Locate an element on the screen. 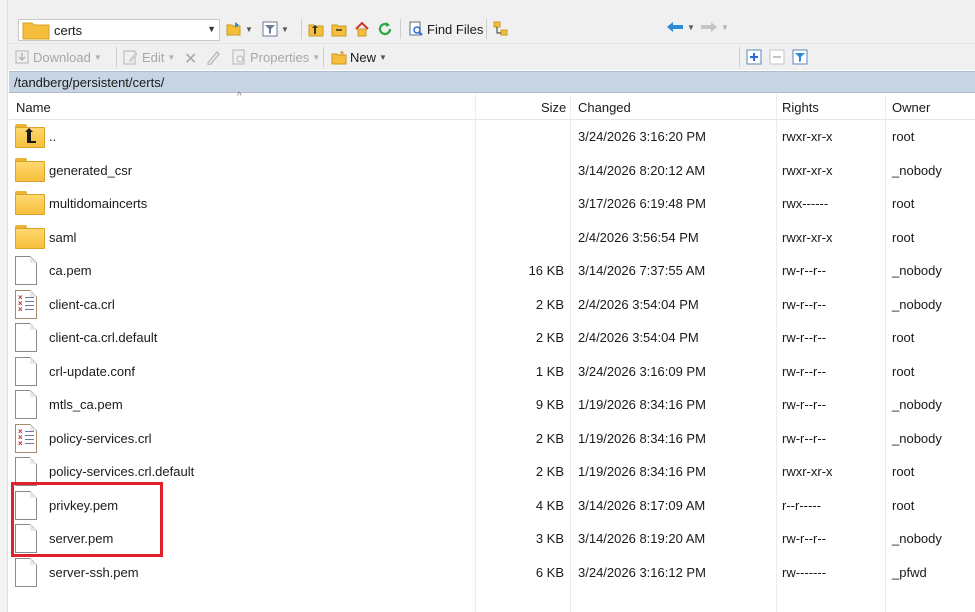 This screenshot has height=612, width=975. tree-icon is located at coordinates (500, 28).